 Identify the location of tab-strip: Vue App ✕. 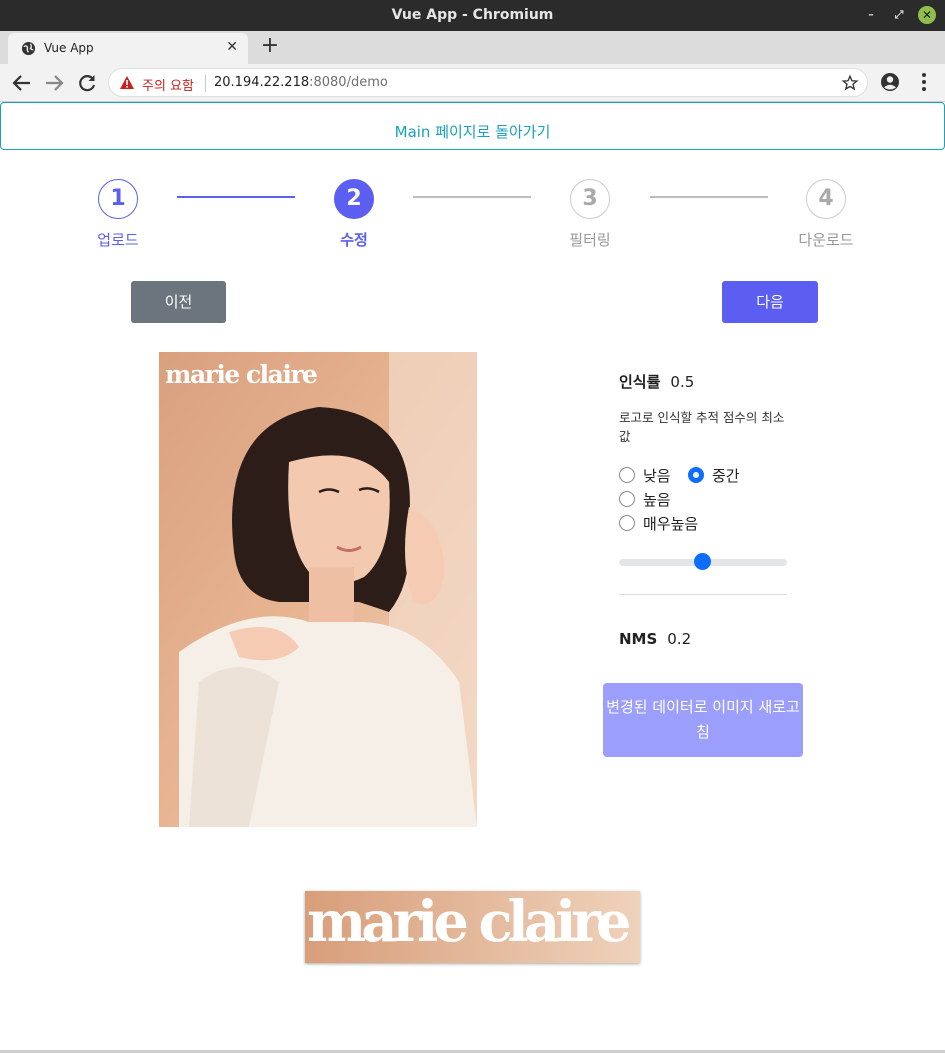
(472, 47).